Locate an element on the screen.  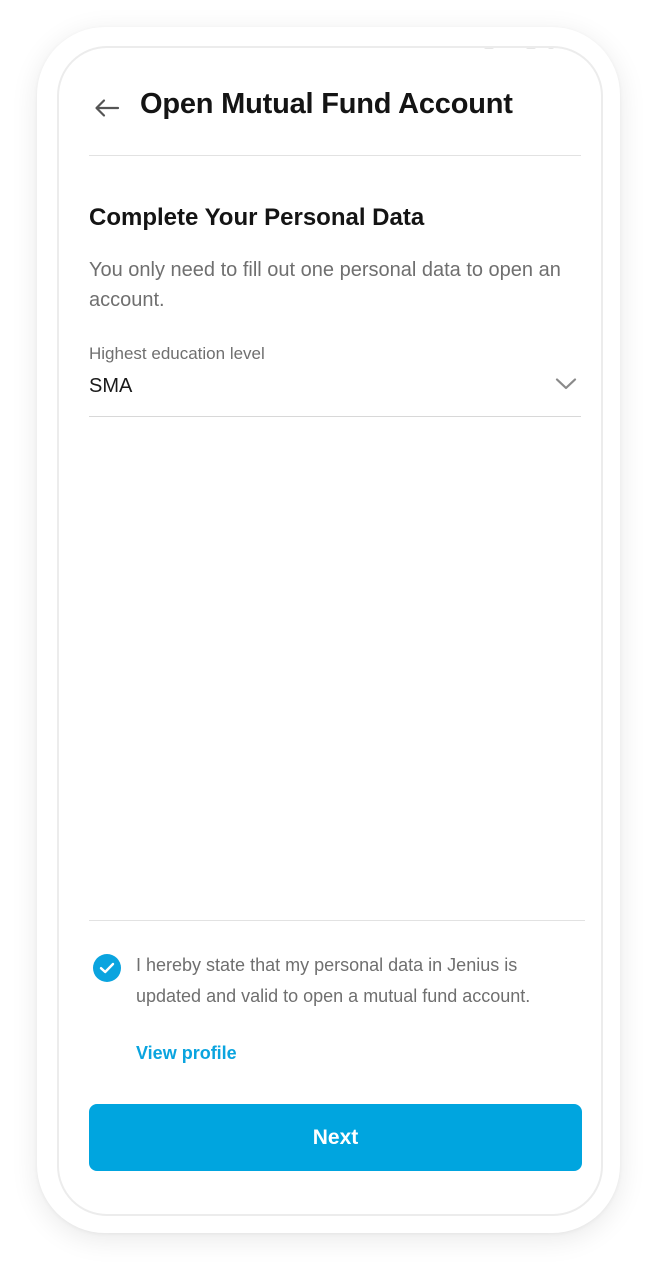
section-title: Complete Your Personal Data is located at coordinates (257, 217).